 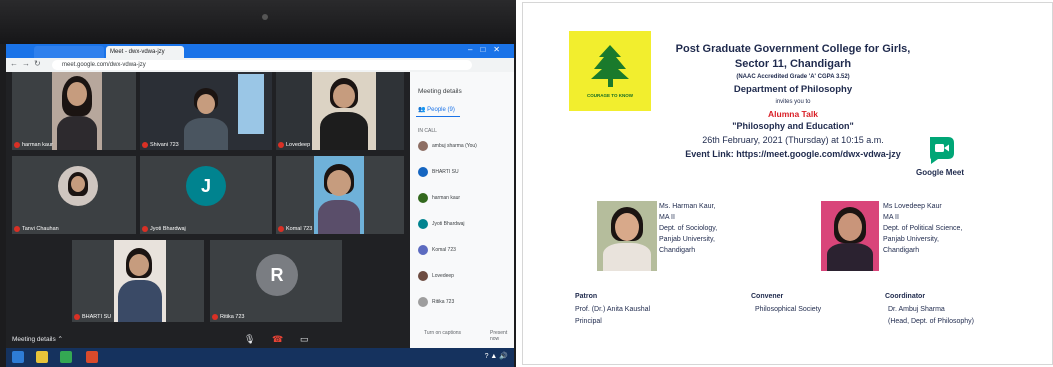 What do you see at coordinates (92, 317) in the screenshot?
I see `participant-name: BHARTI SU` at bounding box center [92, 317].